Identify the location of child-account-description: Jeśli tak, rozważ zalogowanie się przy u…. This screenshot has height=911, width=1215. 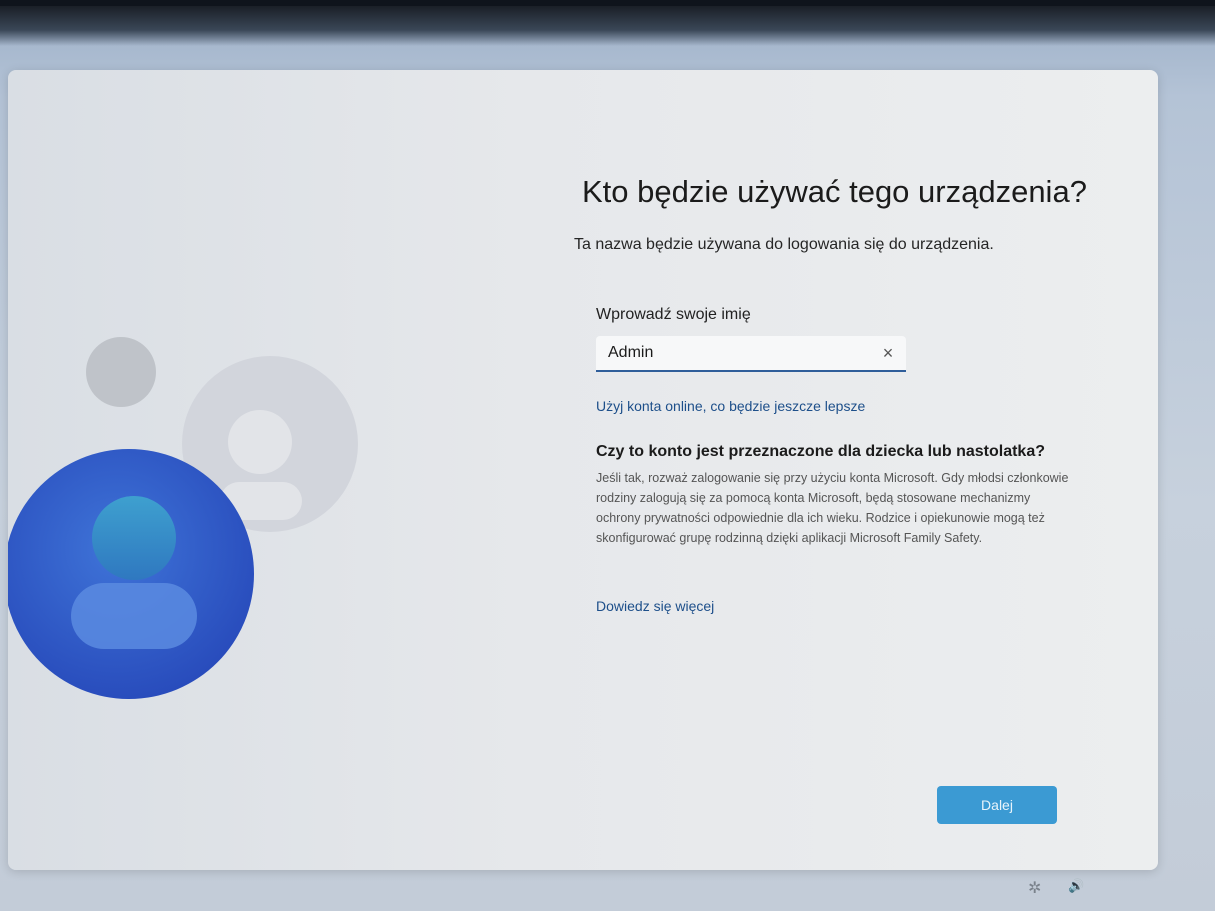
(832, 508).